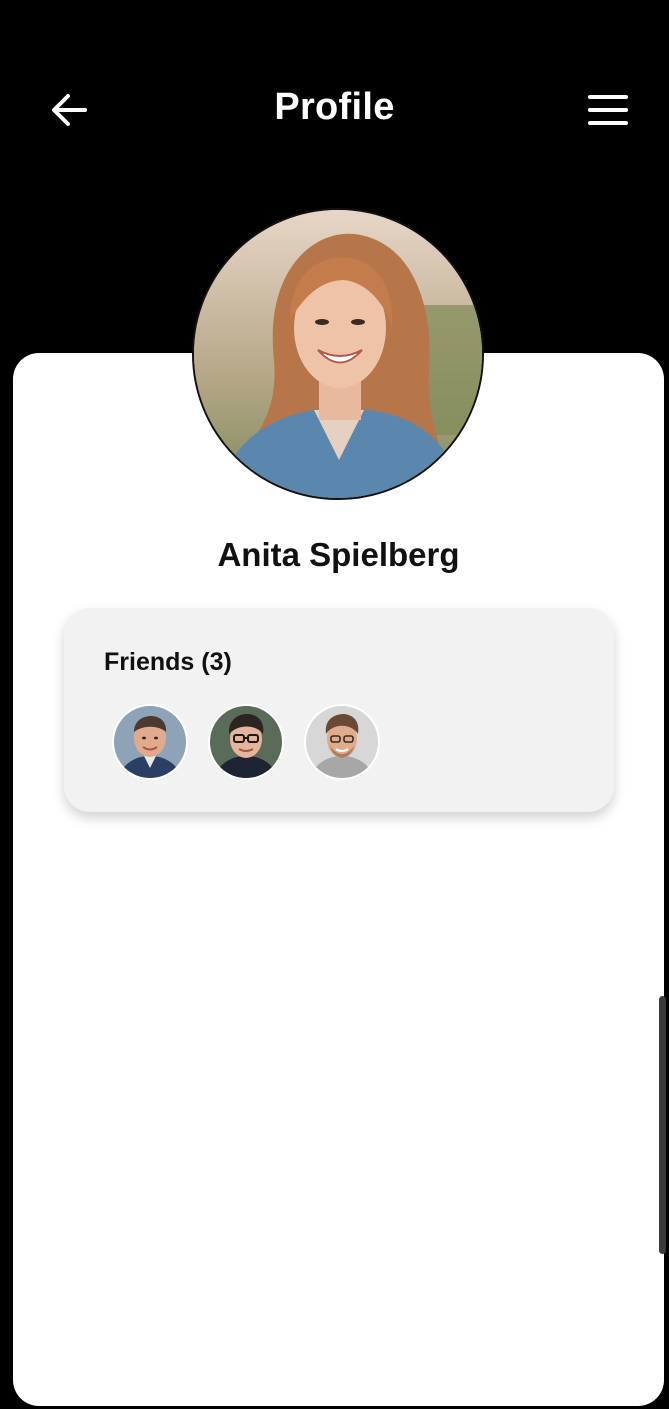 The width and height of the screenshot is (669, 1409). What do you see at coordinates (338, 354) in the screenshot?
I see `profile-avatar` at bounding box center [338, 354].